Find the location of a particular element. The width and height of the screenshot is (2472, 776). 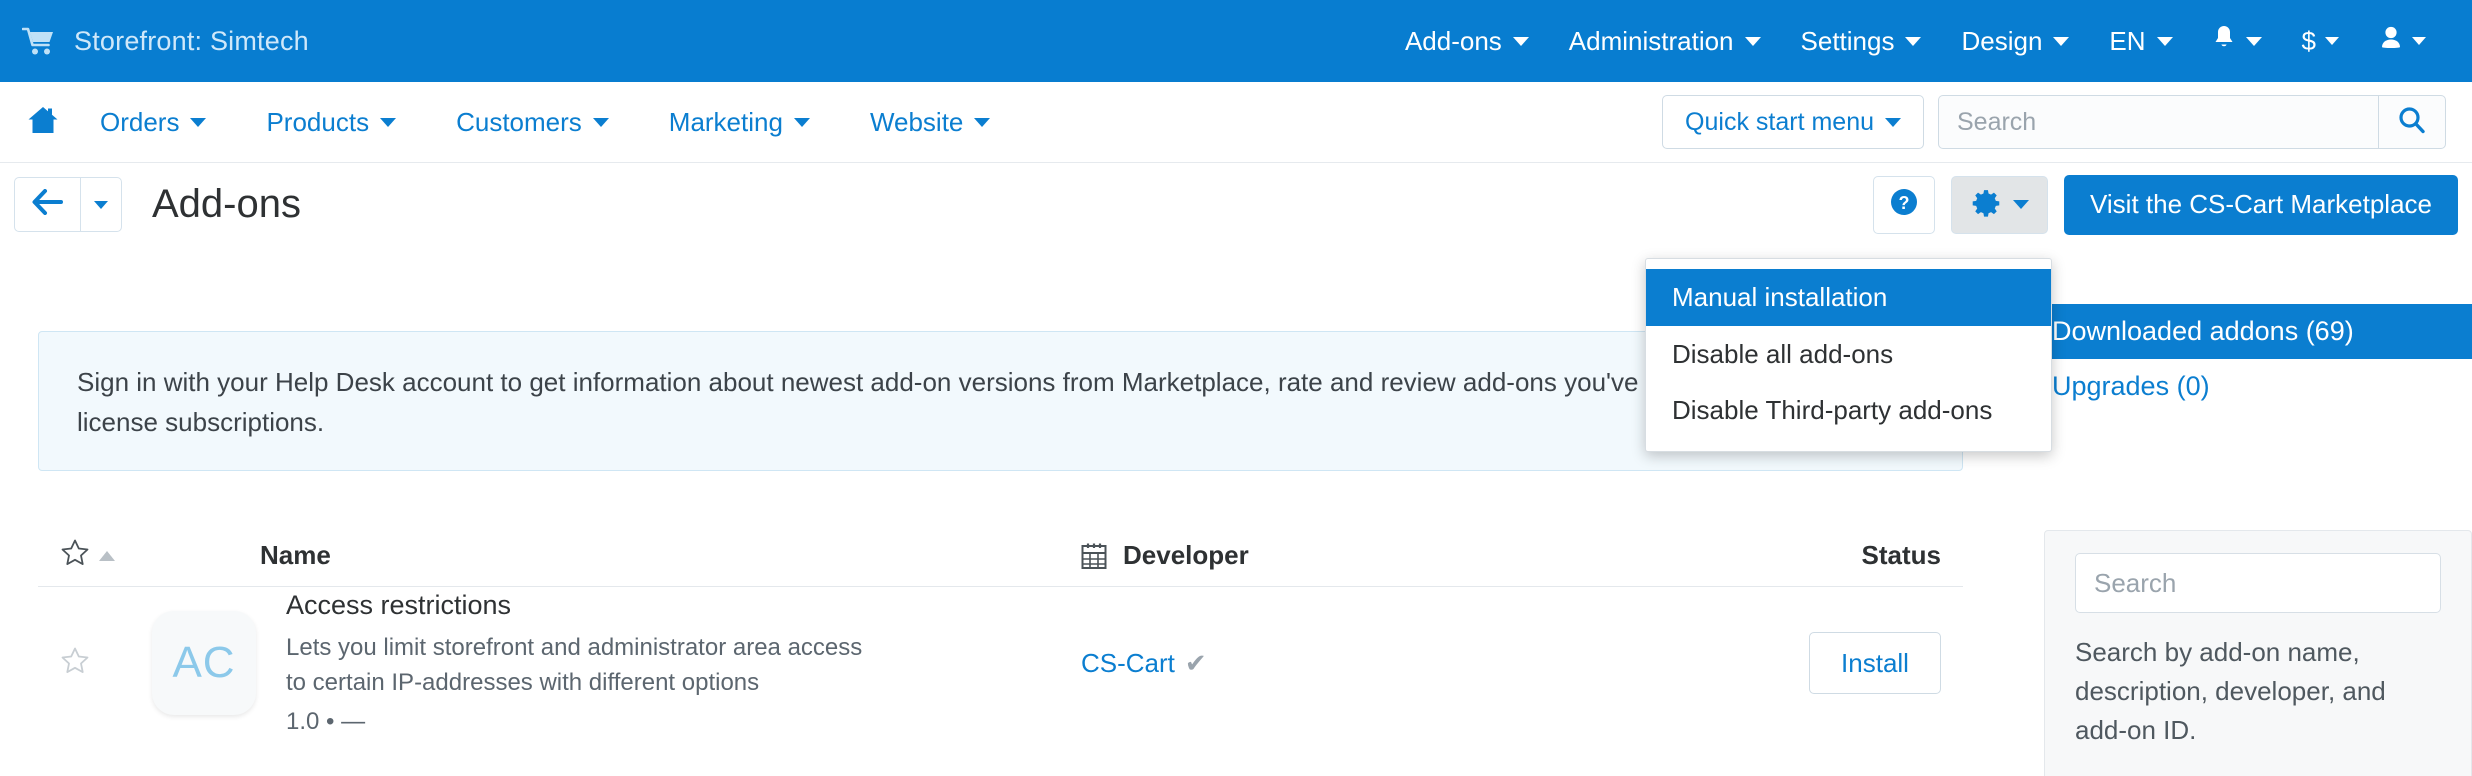

topbar-item-language: EN is located at coordinates (2140, 41).